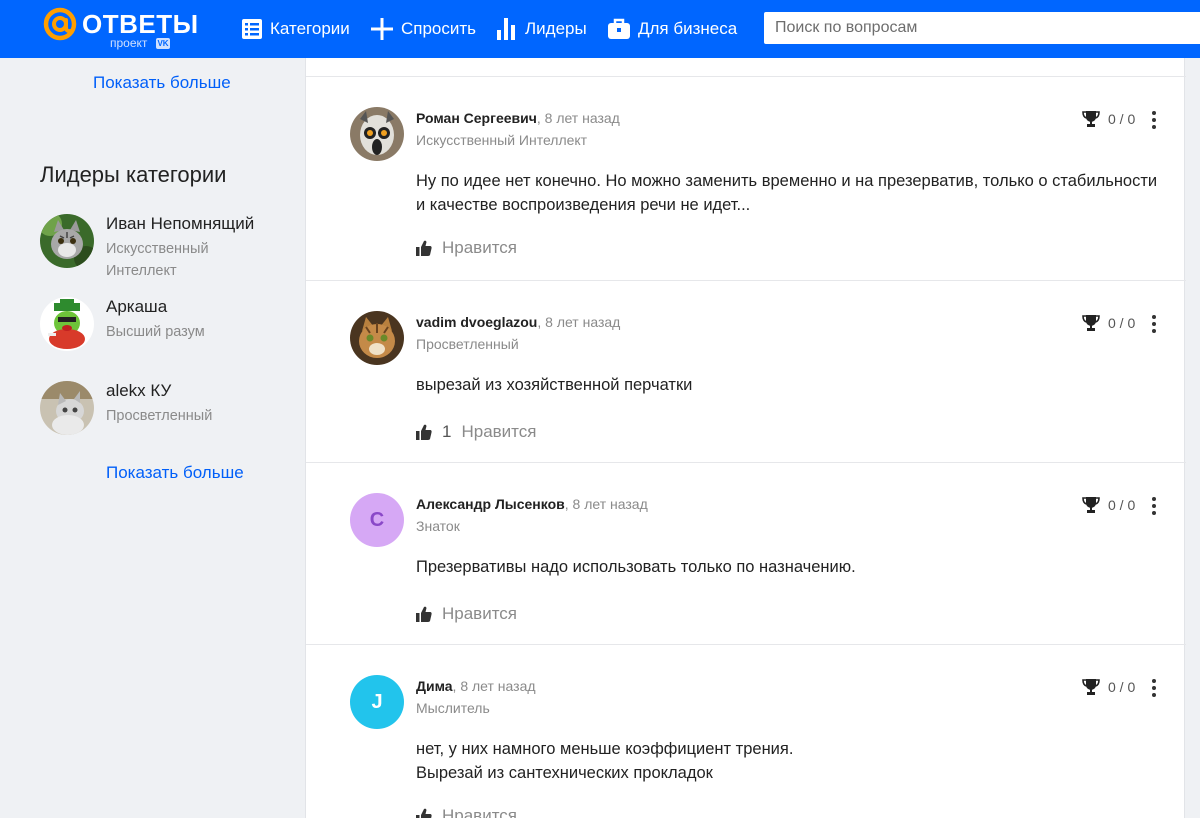  I want to click on show-more-categories-link: Показать больше, so click(162, 83).